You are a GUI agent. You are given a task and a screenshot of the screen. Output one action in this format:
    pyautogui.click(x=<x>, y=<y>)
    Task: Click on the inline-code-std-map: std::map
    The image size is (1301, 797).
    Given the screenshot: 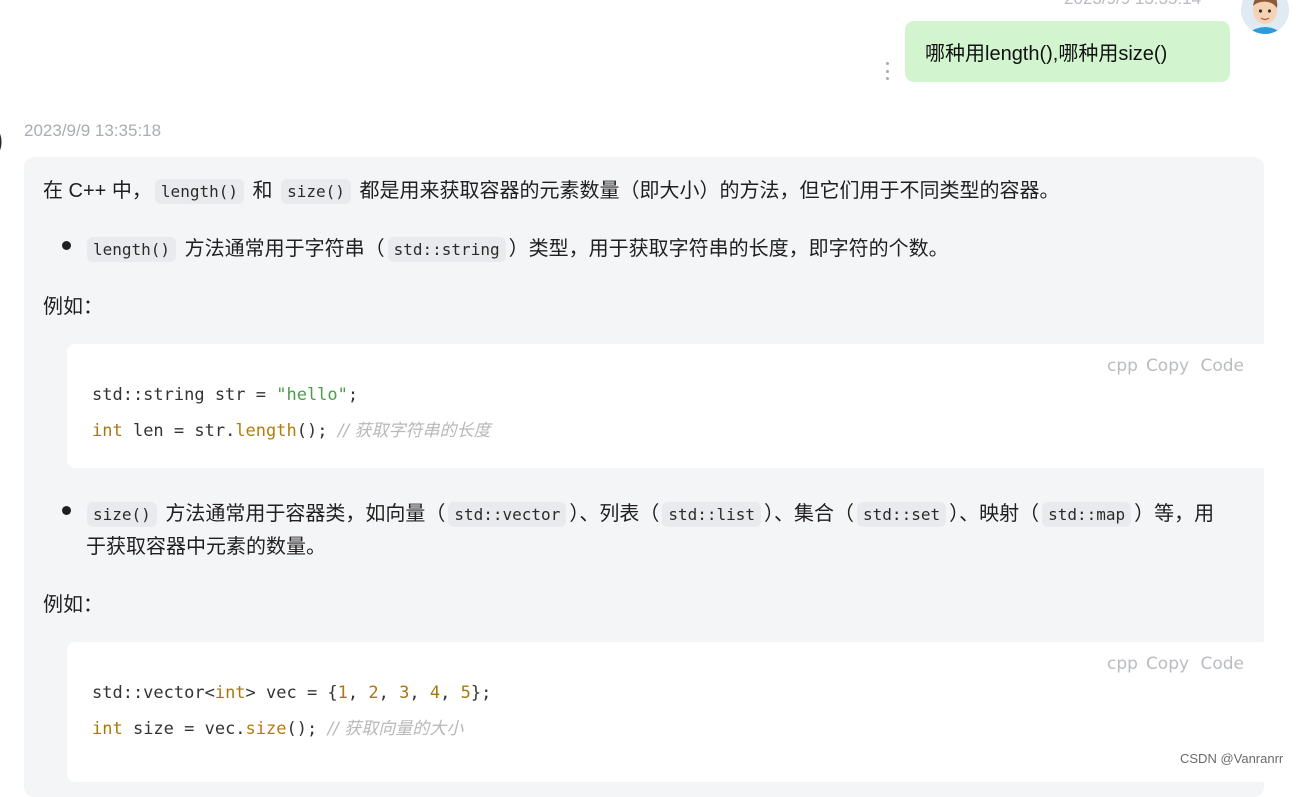 What is the action you would take?
    pyautogui.click(x=1087, y=514)
    